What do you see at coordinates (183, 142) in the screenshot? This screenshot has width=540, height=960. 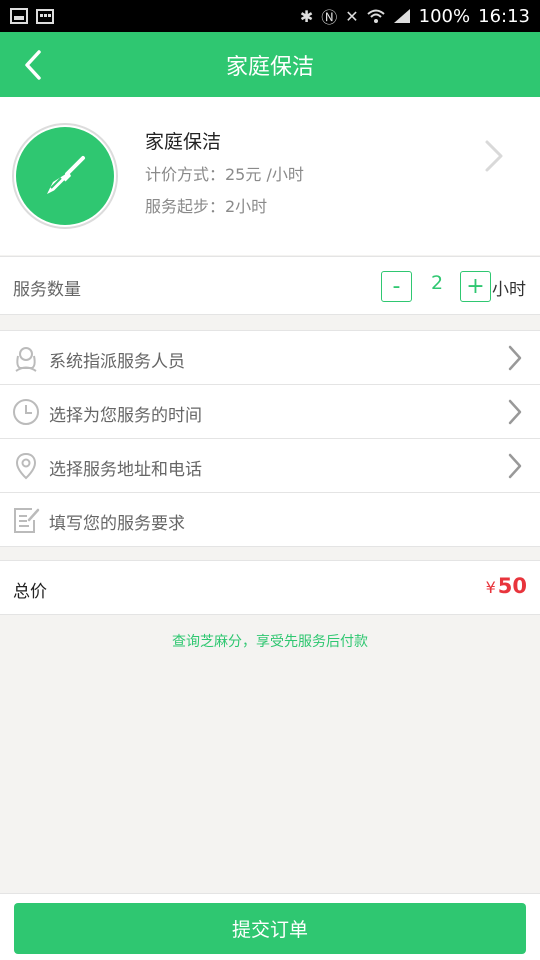 I see `service-name: 家庭保洁` at bounding box center [183, 142].